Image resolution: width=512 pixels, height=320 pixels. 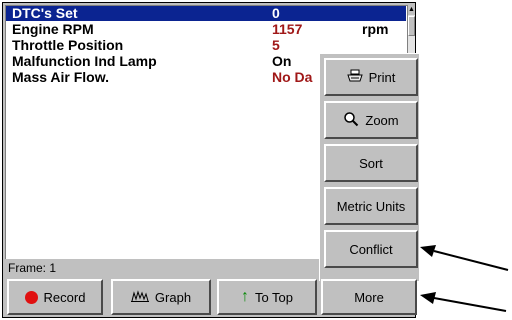 I want to click on conflict-button: Conflict, so click(x=371, y=249).